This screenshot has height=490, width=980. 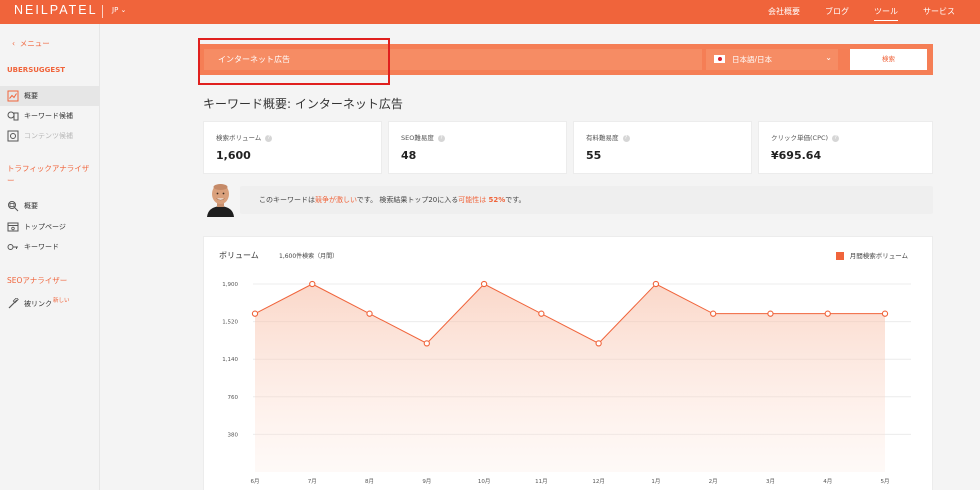 I want to click on highlight-box, so click(x=294, y=61).